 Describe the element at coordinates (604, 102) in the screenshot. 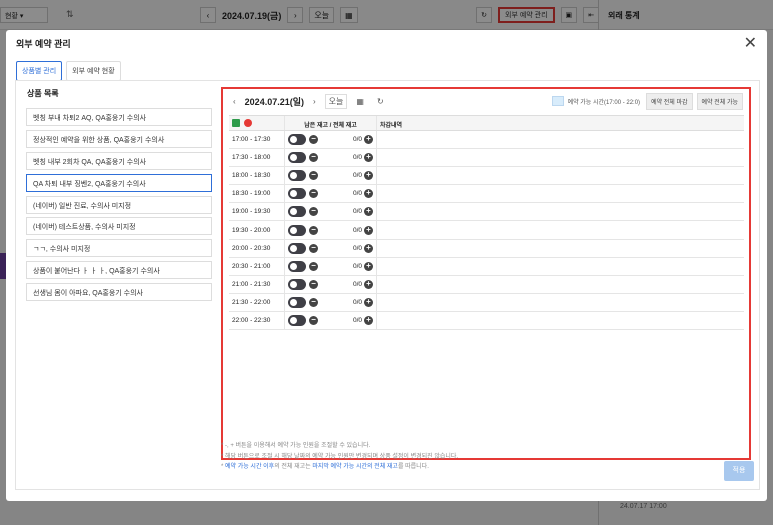

I see `available-time-legend: 예약 가능 시간(17:00 - 22:0)` at that location.